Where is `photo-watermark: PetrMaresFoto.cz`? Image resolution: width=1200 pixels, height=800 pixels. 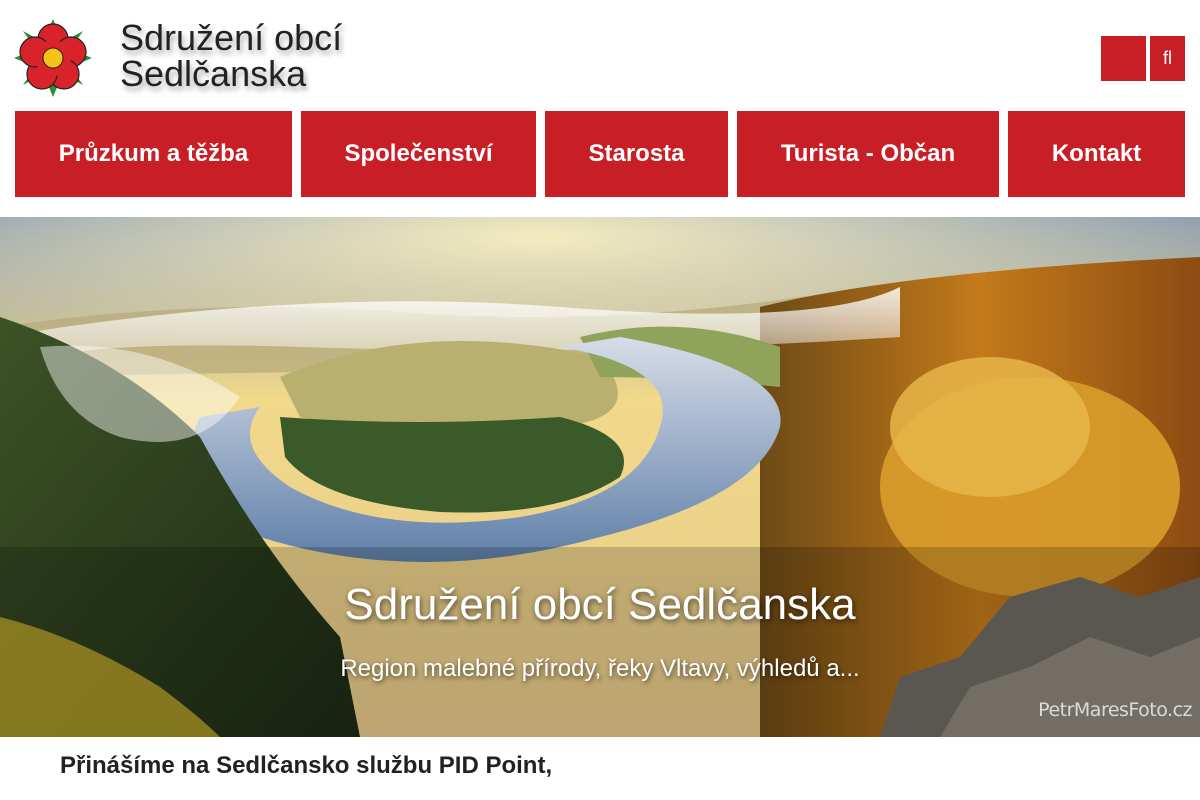 photo-watermark: PetrMaresFoto.cz is located at coordinates (1115, 710).